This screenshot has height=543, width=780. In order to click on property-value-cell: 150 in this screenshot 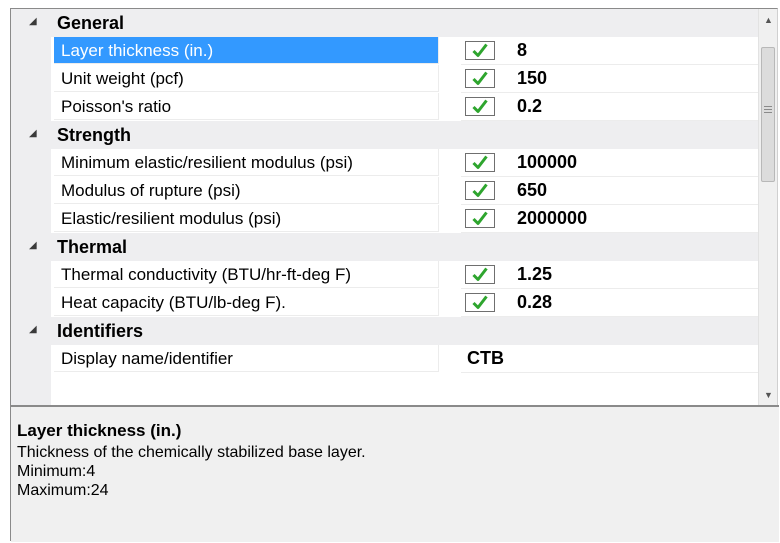, I will do `click(609, 79)`.